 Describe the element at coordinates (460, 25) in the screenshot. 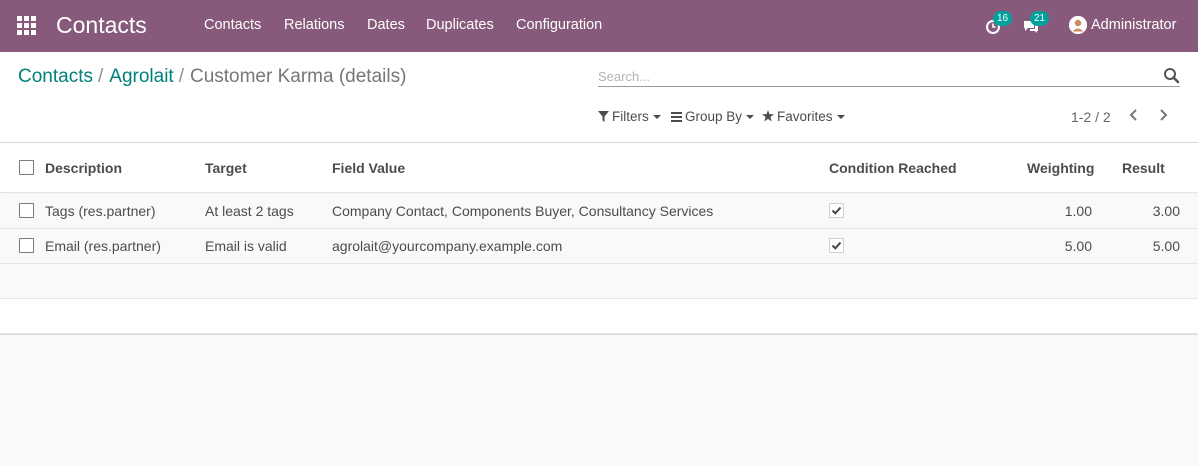

I see `menu-item-duplicates: Duplicates` at that location.